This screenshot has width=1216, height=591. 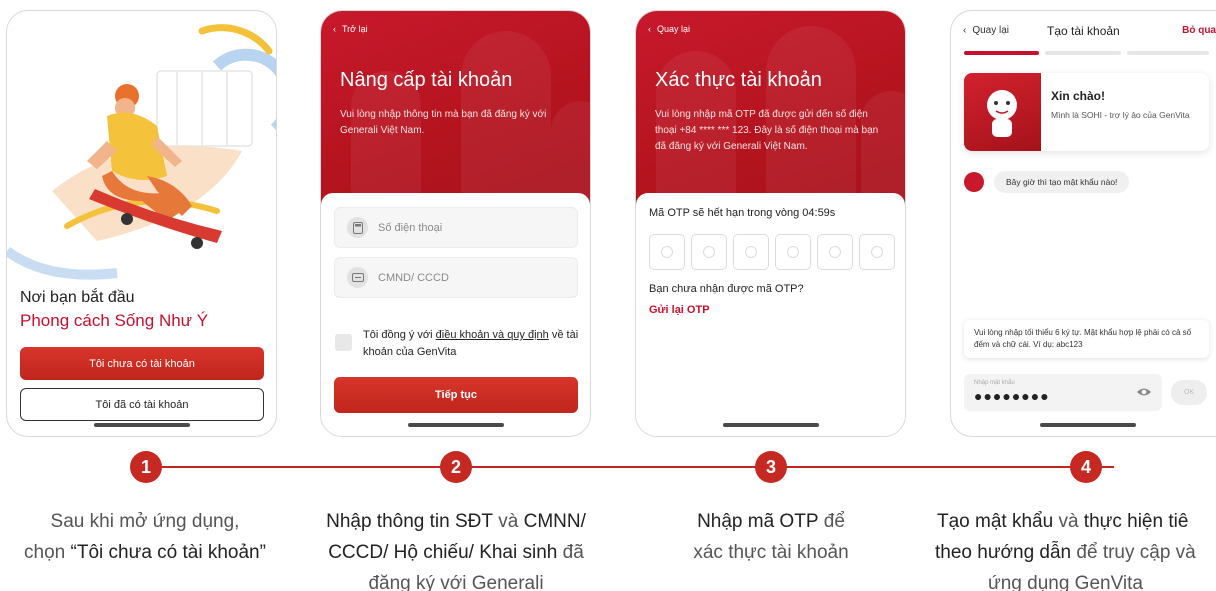 I want to click on caption-line: Nhập mã OTP để, so click(x=771, y=521).